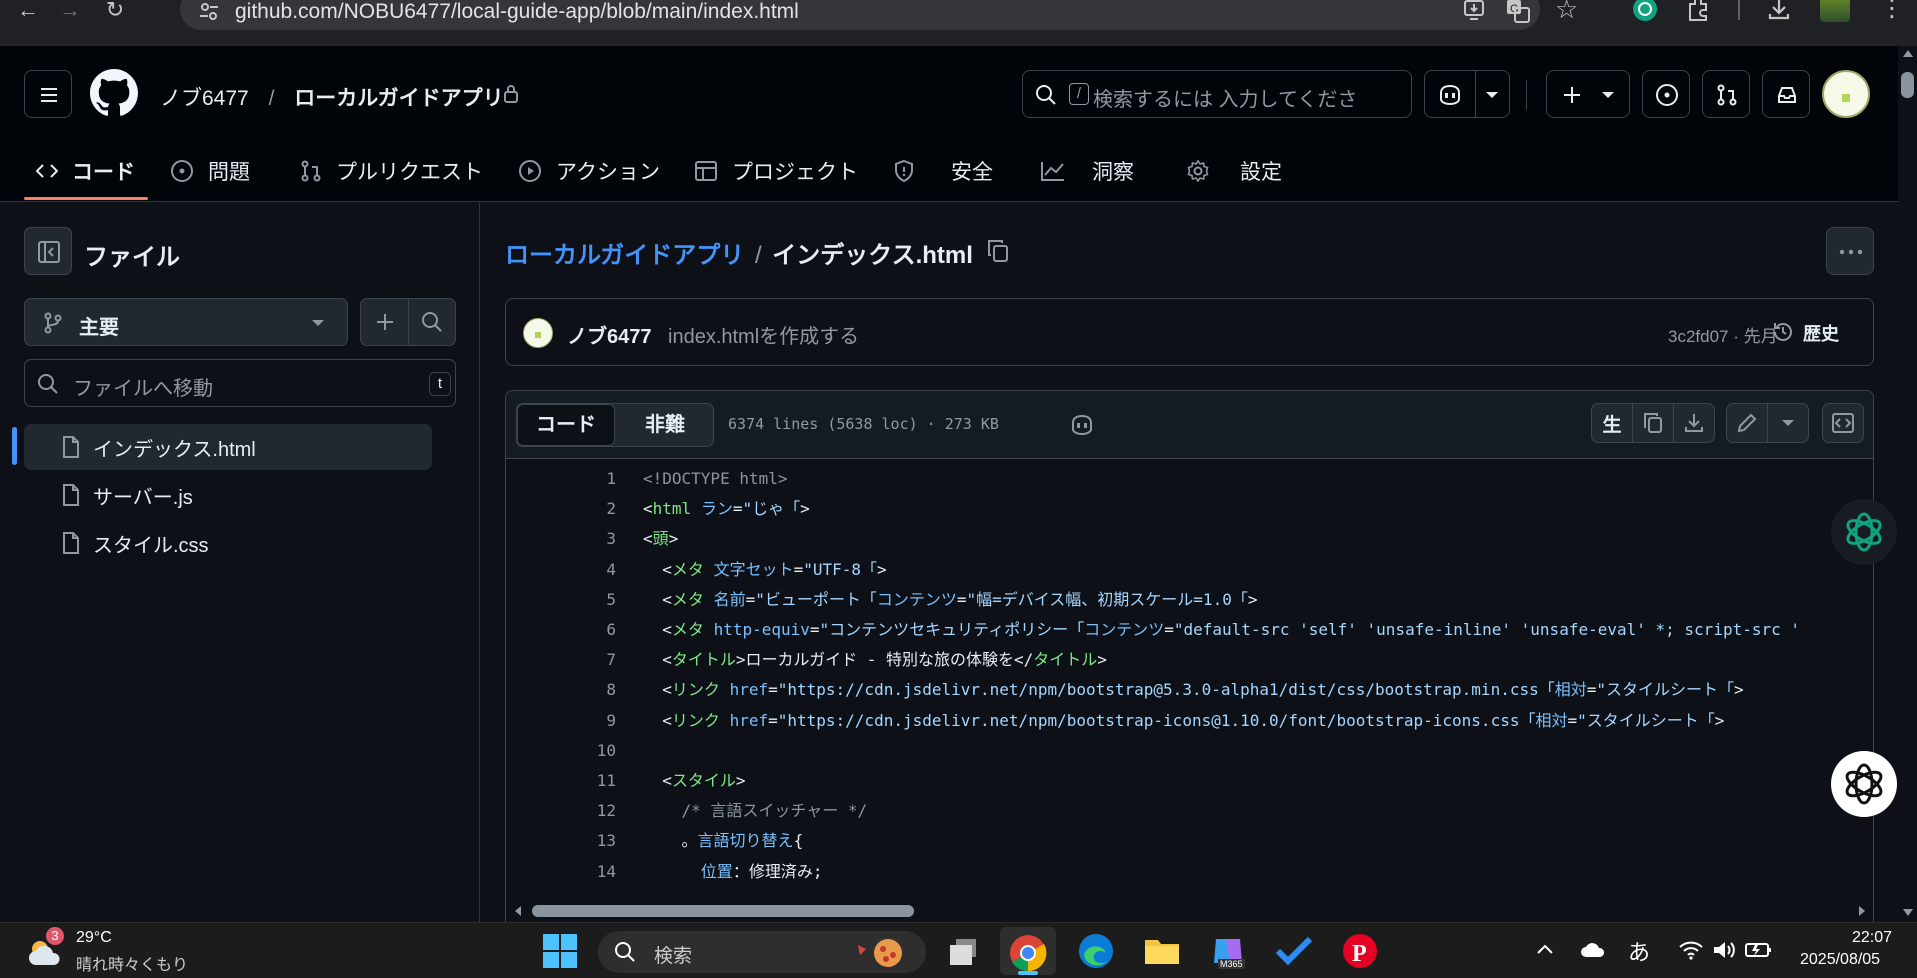  I want to click on search-icon, so click(432, 322).